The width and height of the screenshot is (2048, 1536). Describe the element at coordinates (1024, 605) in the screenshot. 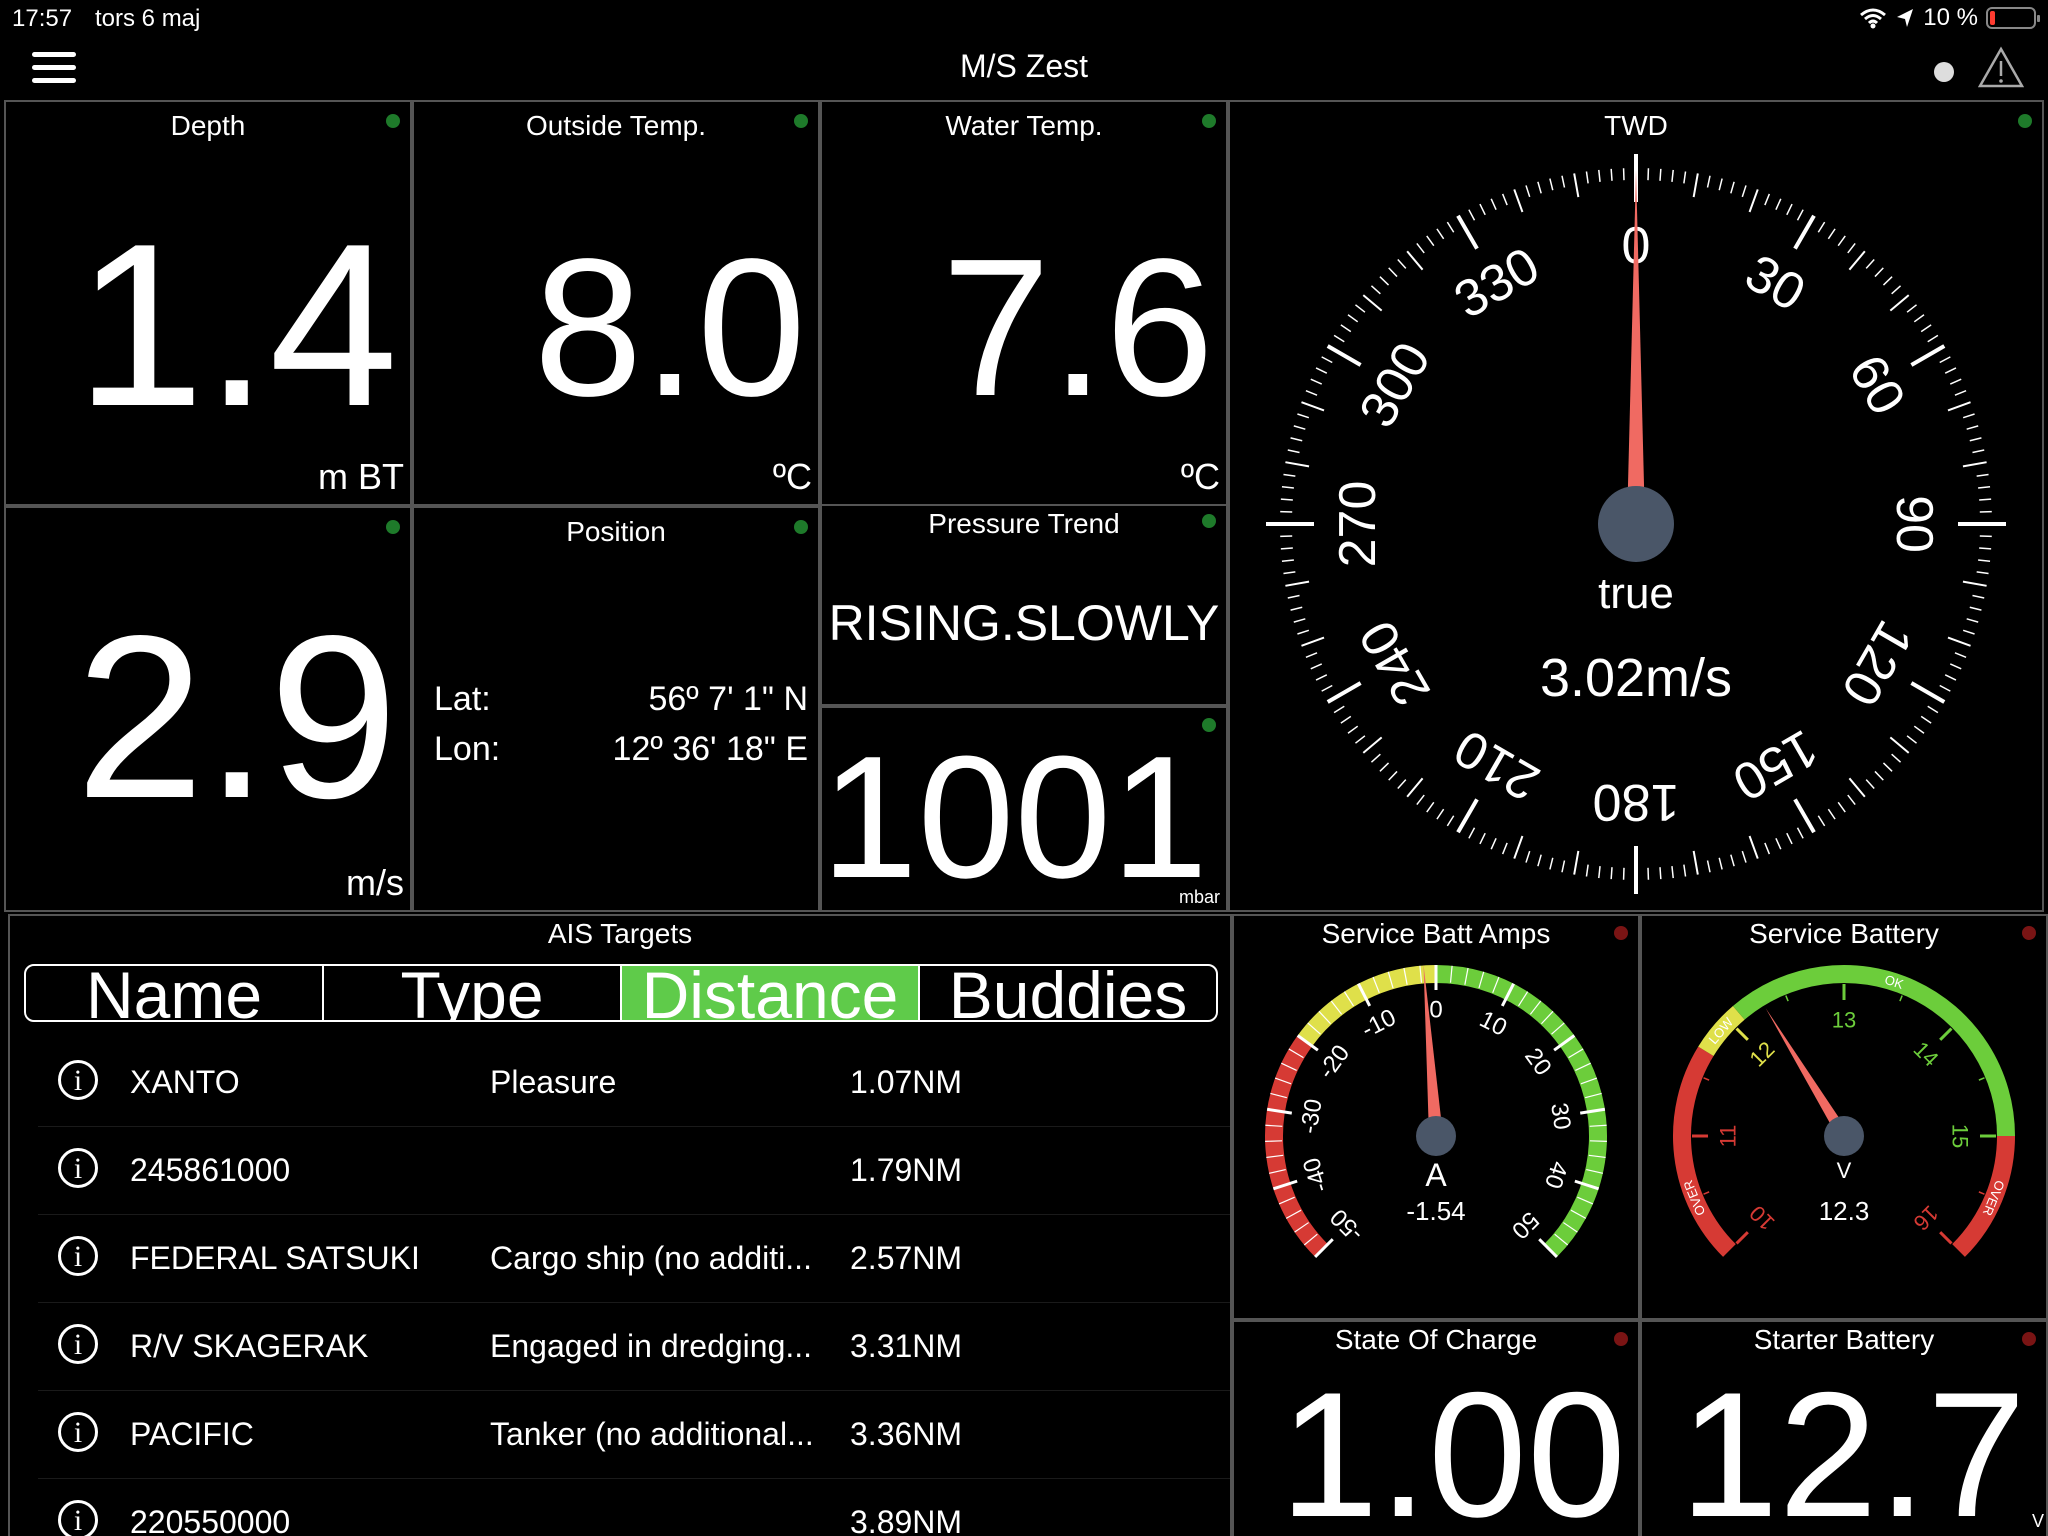

I see `pressure-trend-panel: Pressure Trend RISING.SLOWLY` at that location.